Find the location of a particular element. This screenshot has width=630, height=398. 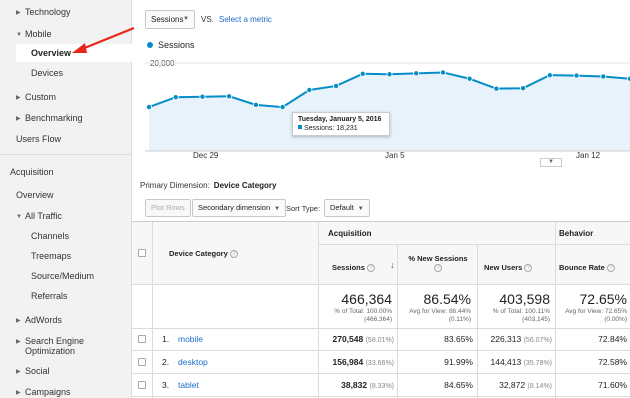

col-header-bounce-rate: Bounce Rate ? is located at coordinates (587, 268).